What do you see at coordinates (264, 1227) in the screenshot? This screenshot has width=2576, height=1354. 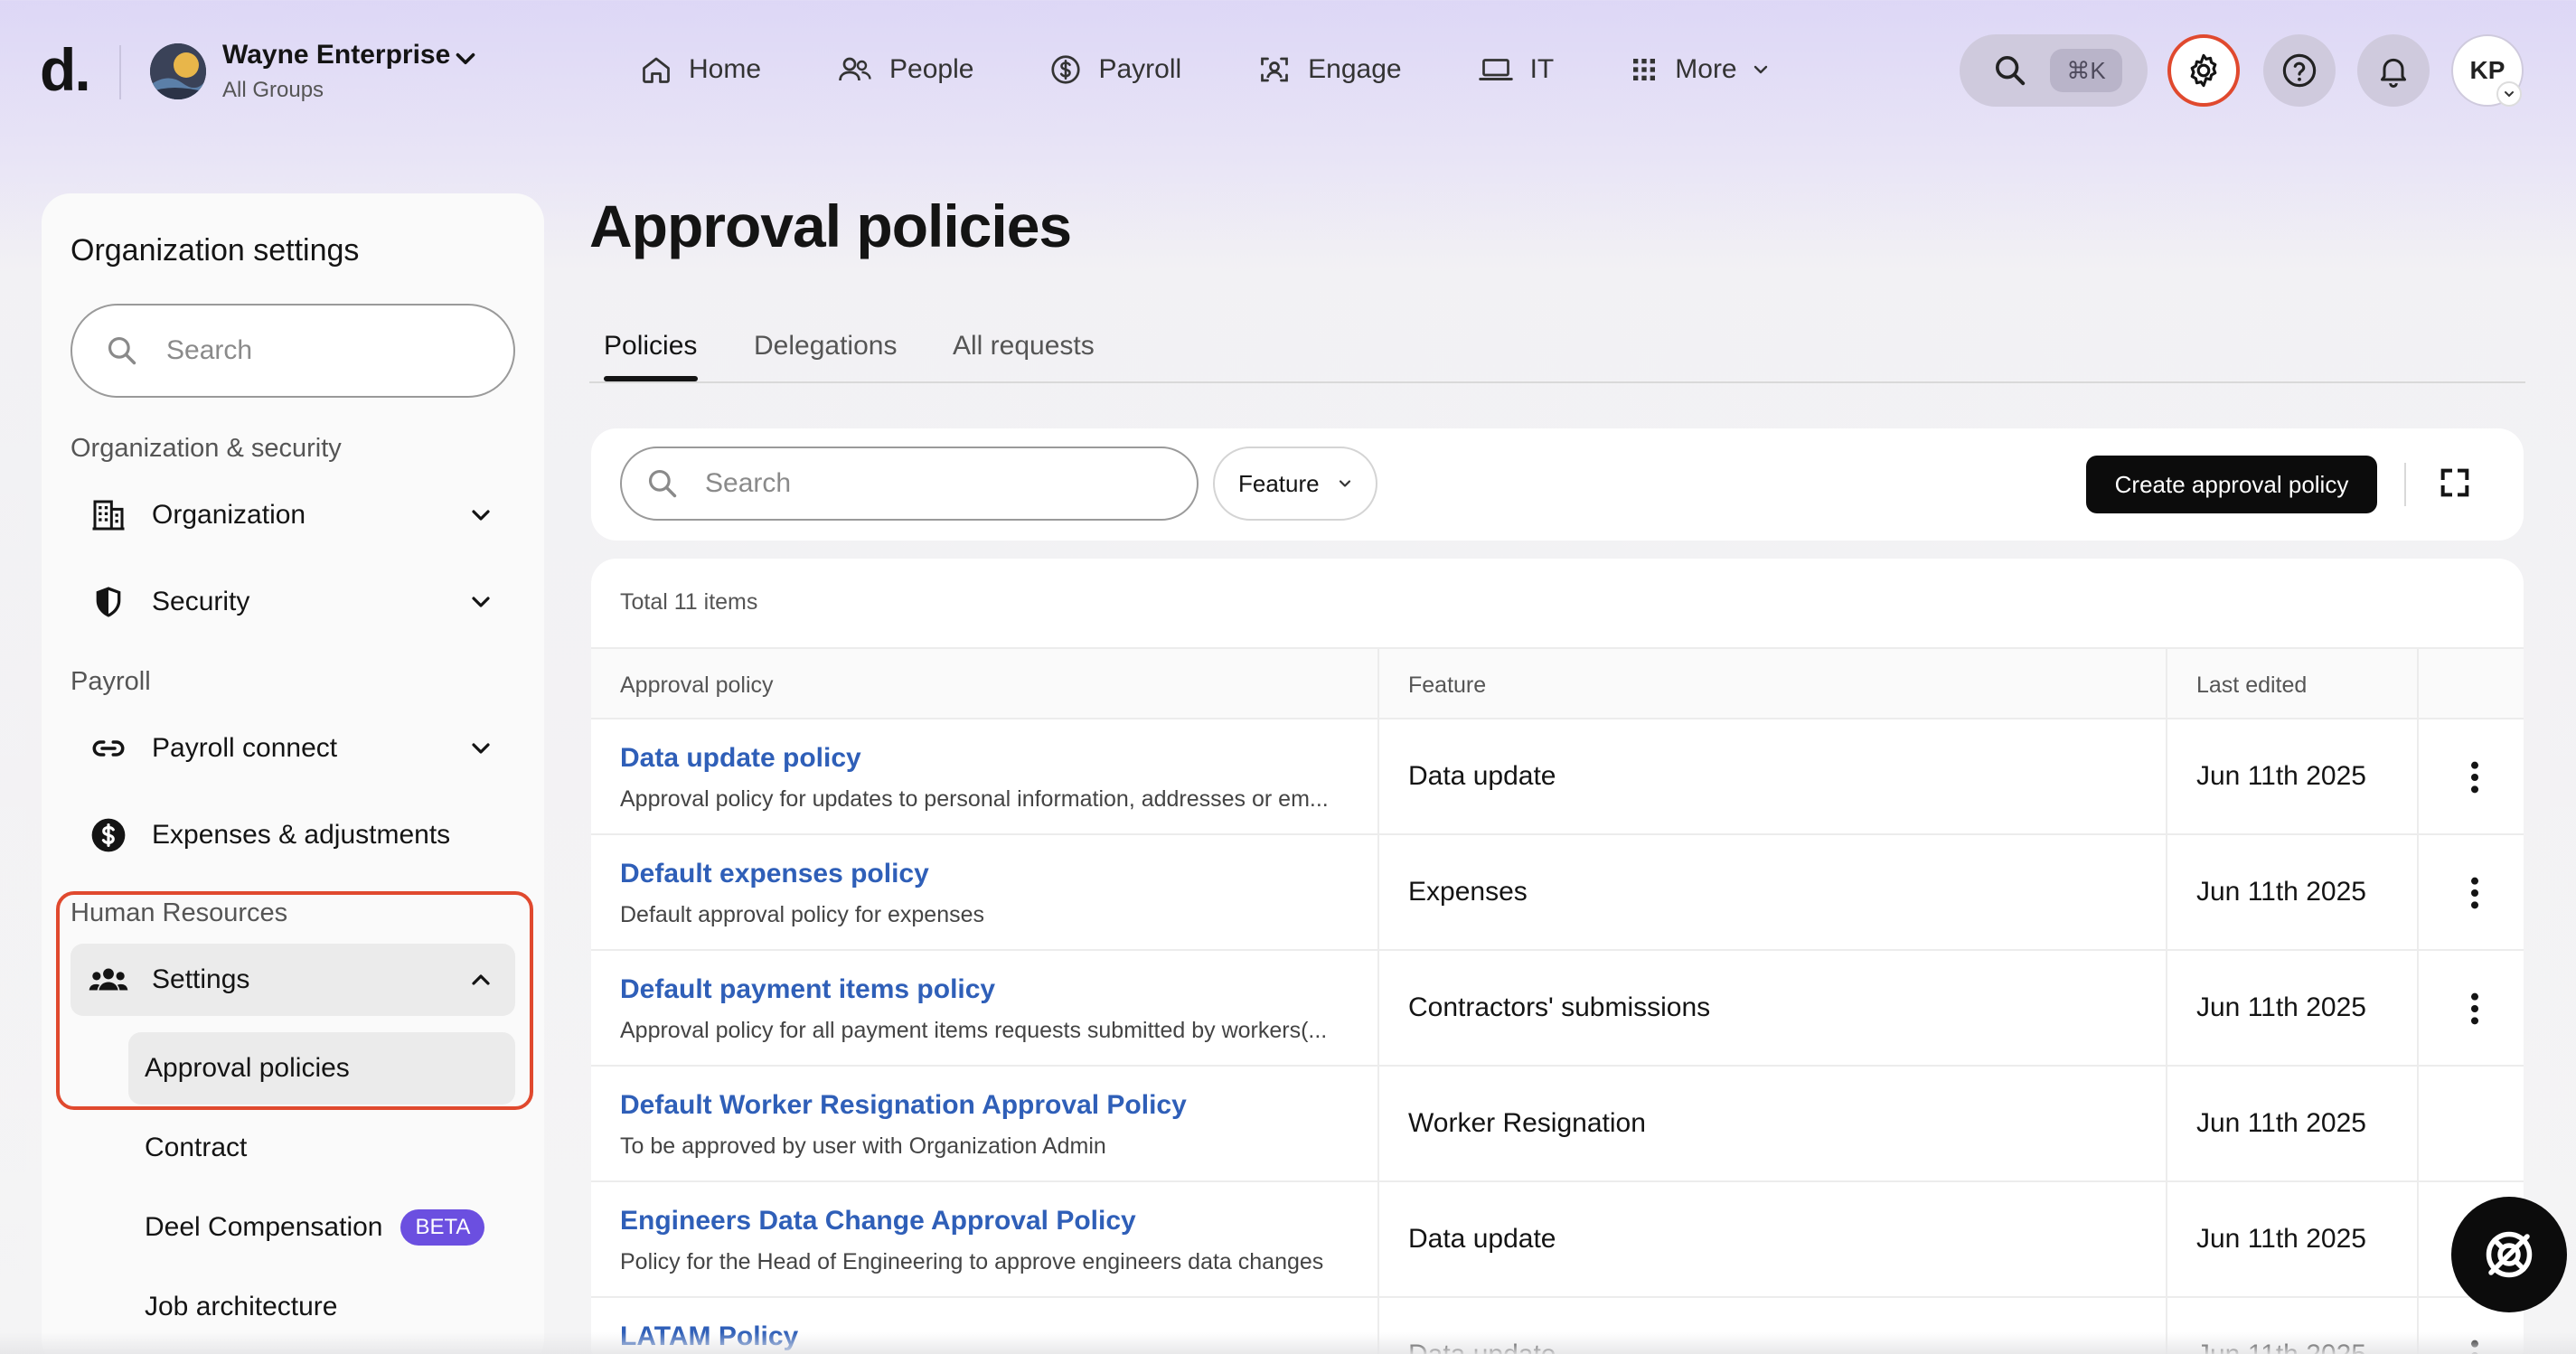 I see `sidebar-item-label: Deel Compensation` at bounding box center [264, 1227].